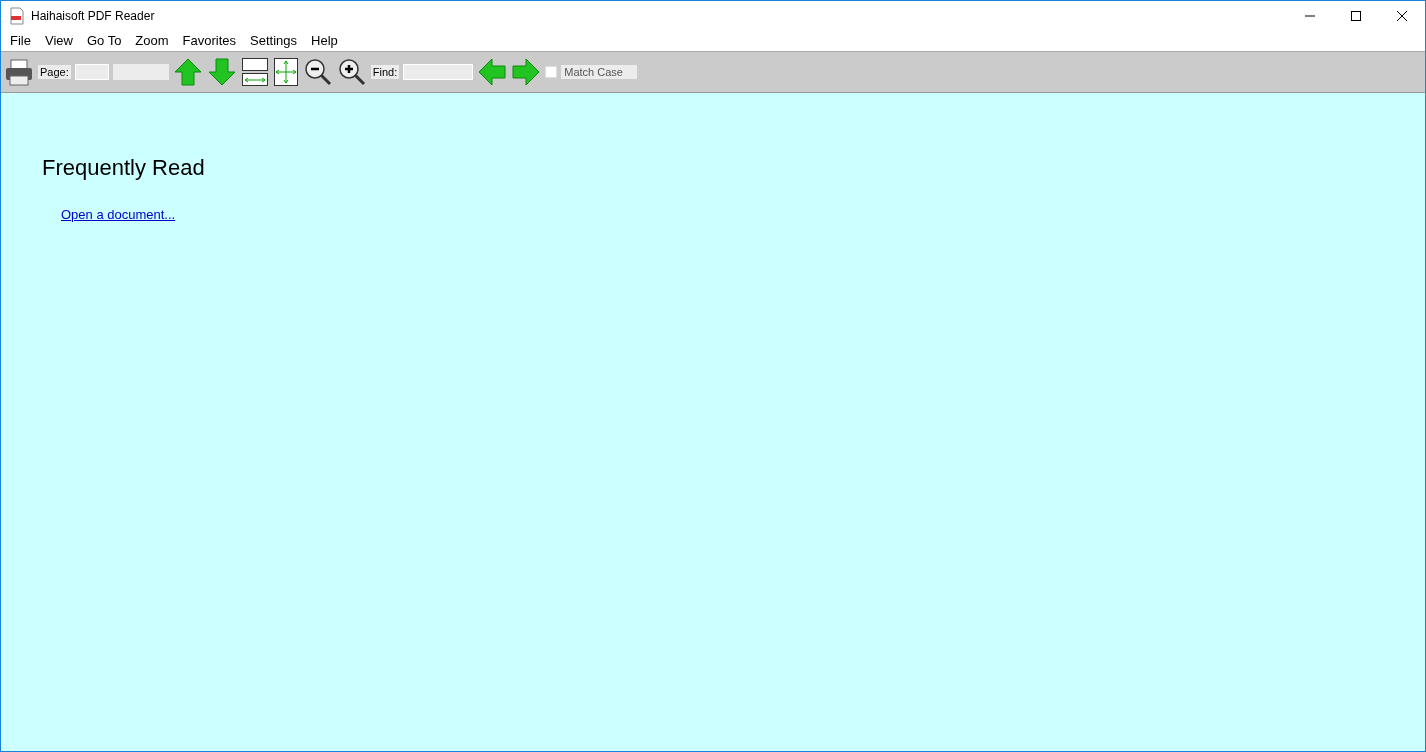  I want to click on match-case-label: Match Case, so click(599, 72).